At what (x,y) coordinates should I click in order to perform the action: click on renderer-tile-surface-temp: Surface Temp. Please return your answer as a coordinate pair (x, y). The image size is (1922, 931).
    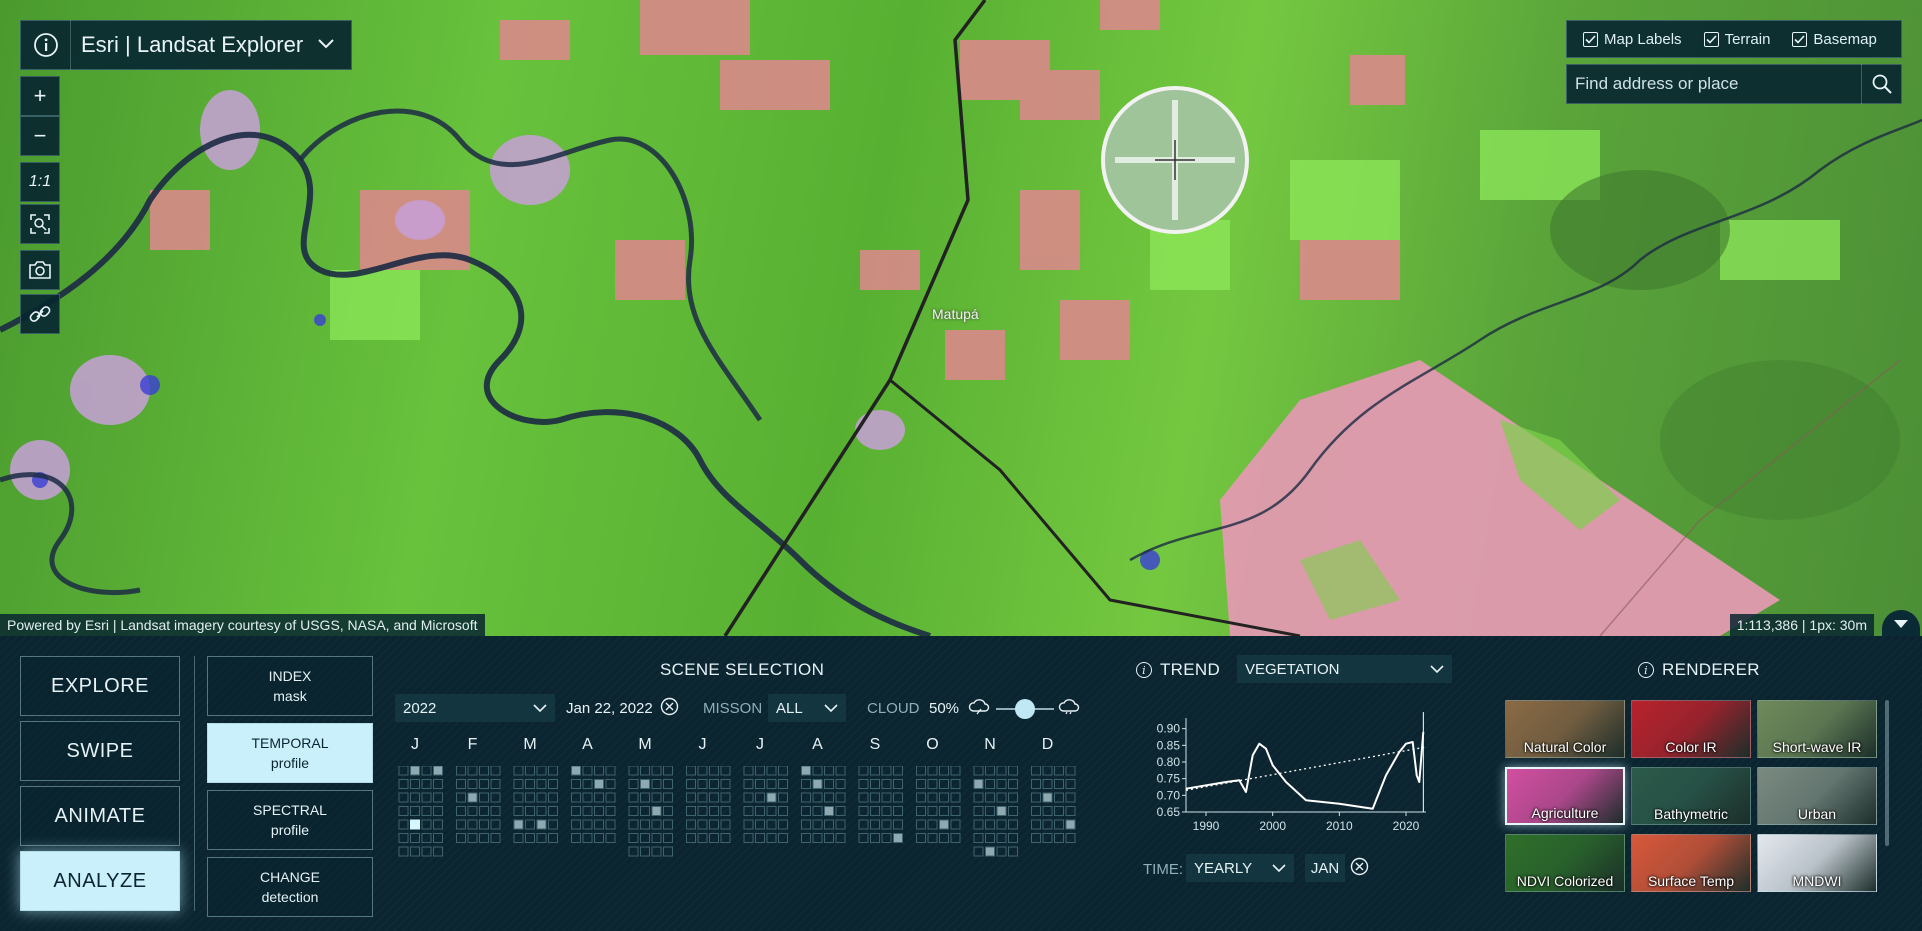
    Looking at the image, I should click on (1691, 863).